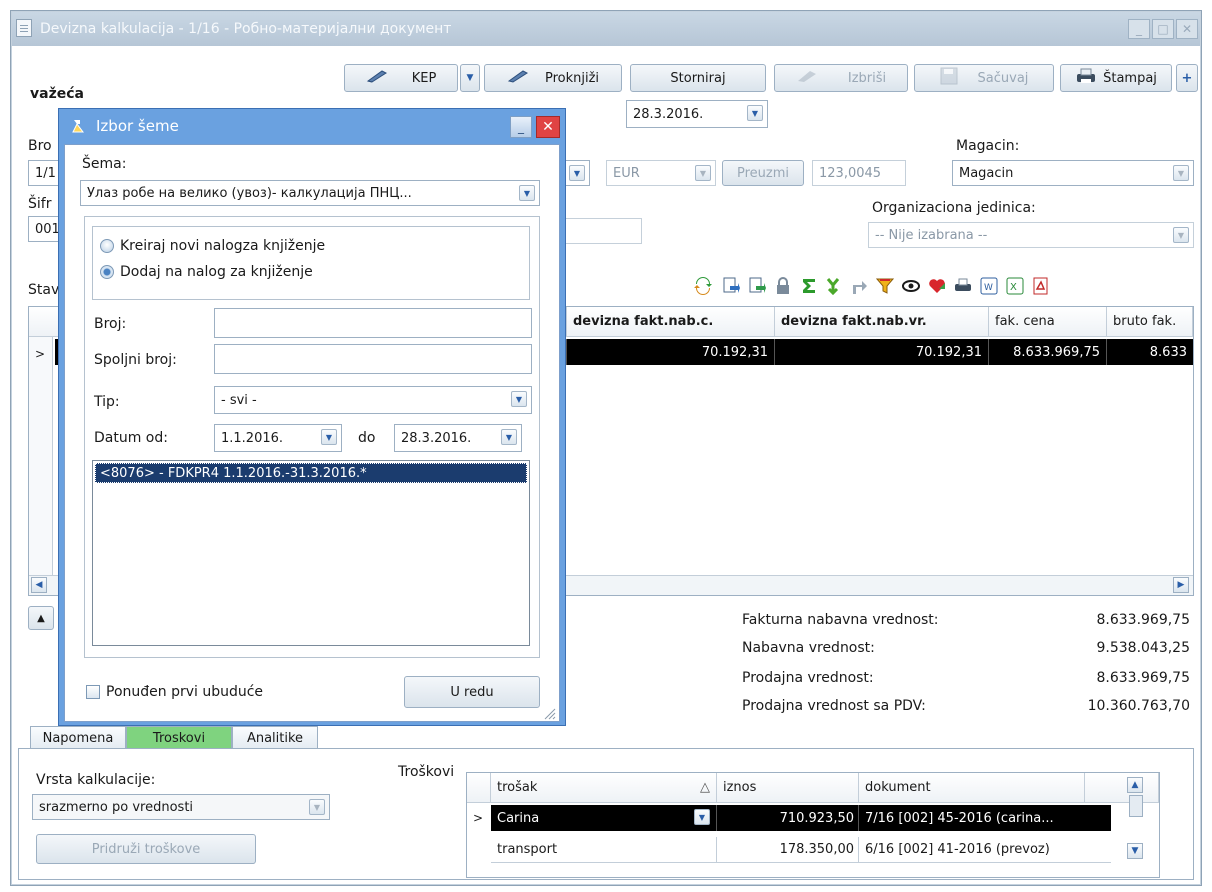  What do you see at coordinates (698, 78) in the screenshot?
I see `storniraj-button: Storniraj` at bounding box center [698, 78].